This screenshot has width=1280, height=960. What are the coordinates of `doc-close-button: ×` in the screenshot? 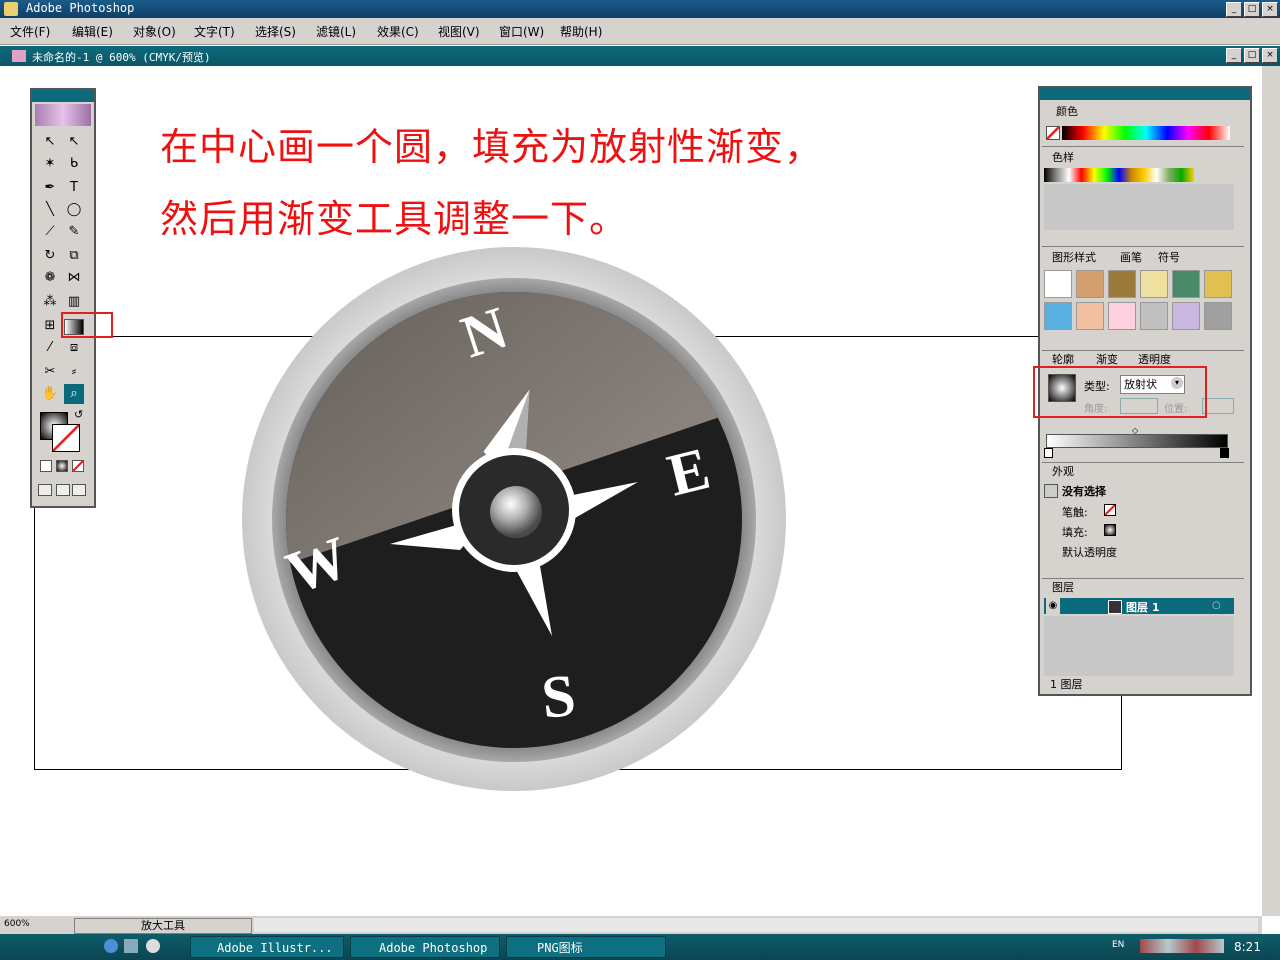 It's located at (1270, 55).